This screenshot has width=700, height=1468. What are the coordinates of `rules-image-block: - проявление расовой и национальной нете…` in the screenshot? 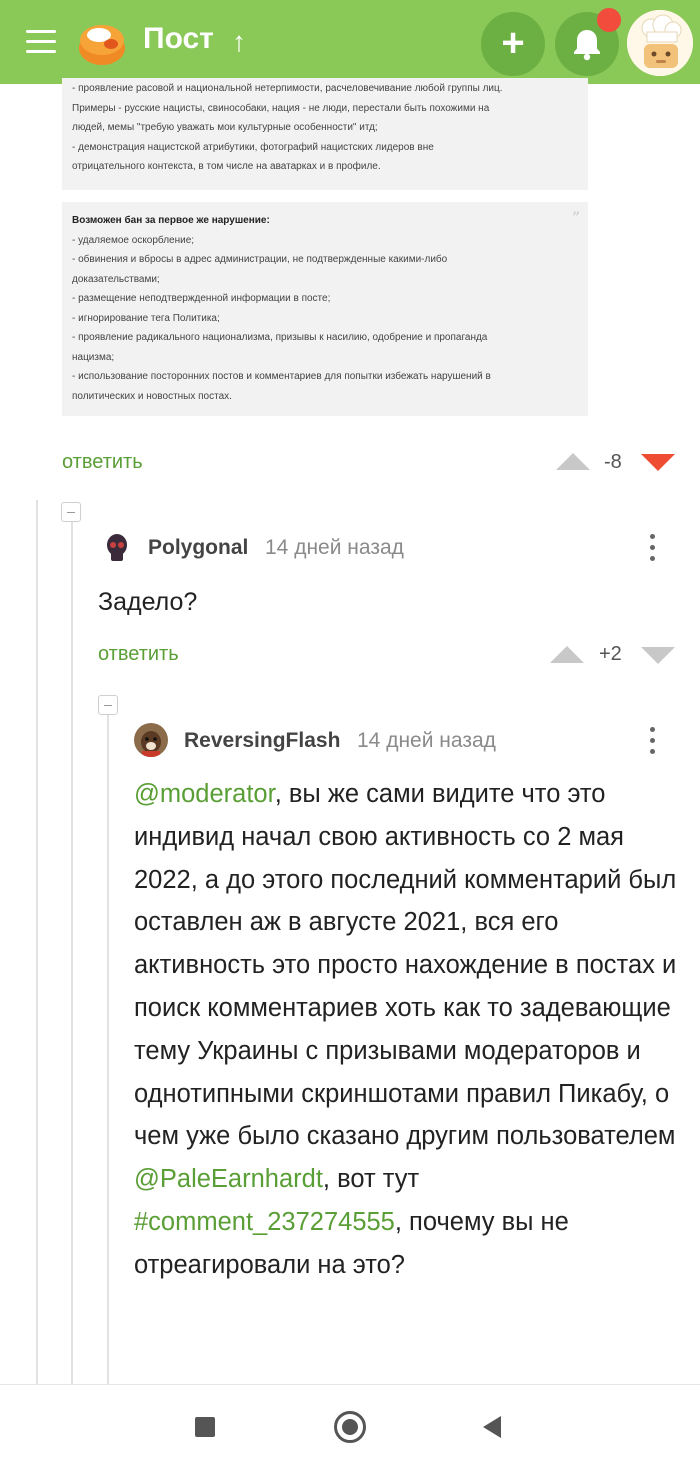 It's located at (325, 134).